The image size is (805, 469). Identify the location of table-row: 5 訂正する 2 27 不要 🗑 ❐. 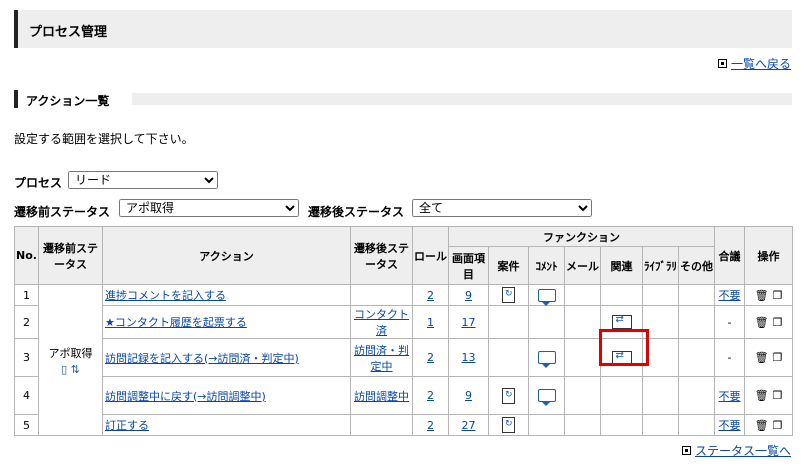
(404, 425).